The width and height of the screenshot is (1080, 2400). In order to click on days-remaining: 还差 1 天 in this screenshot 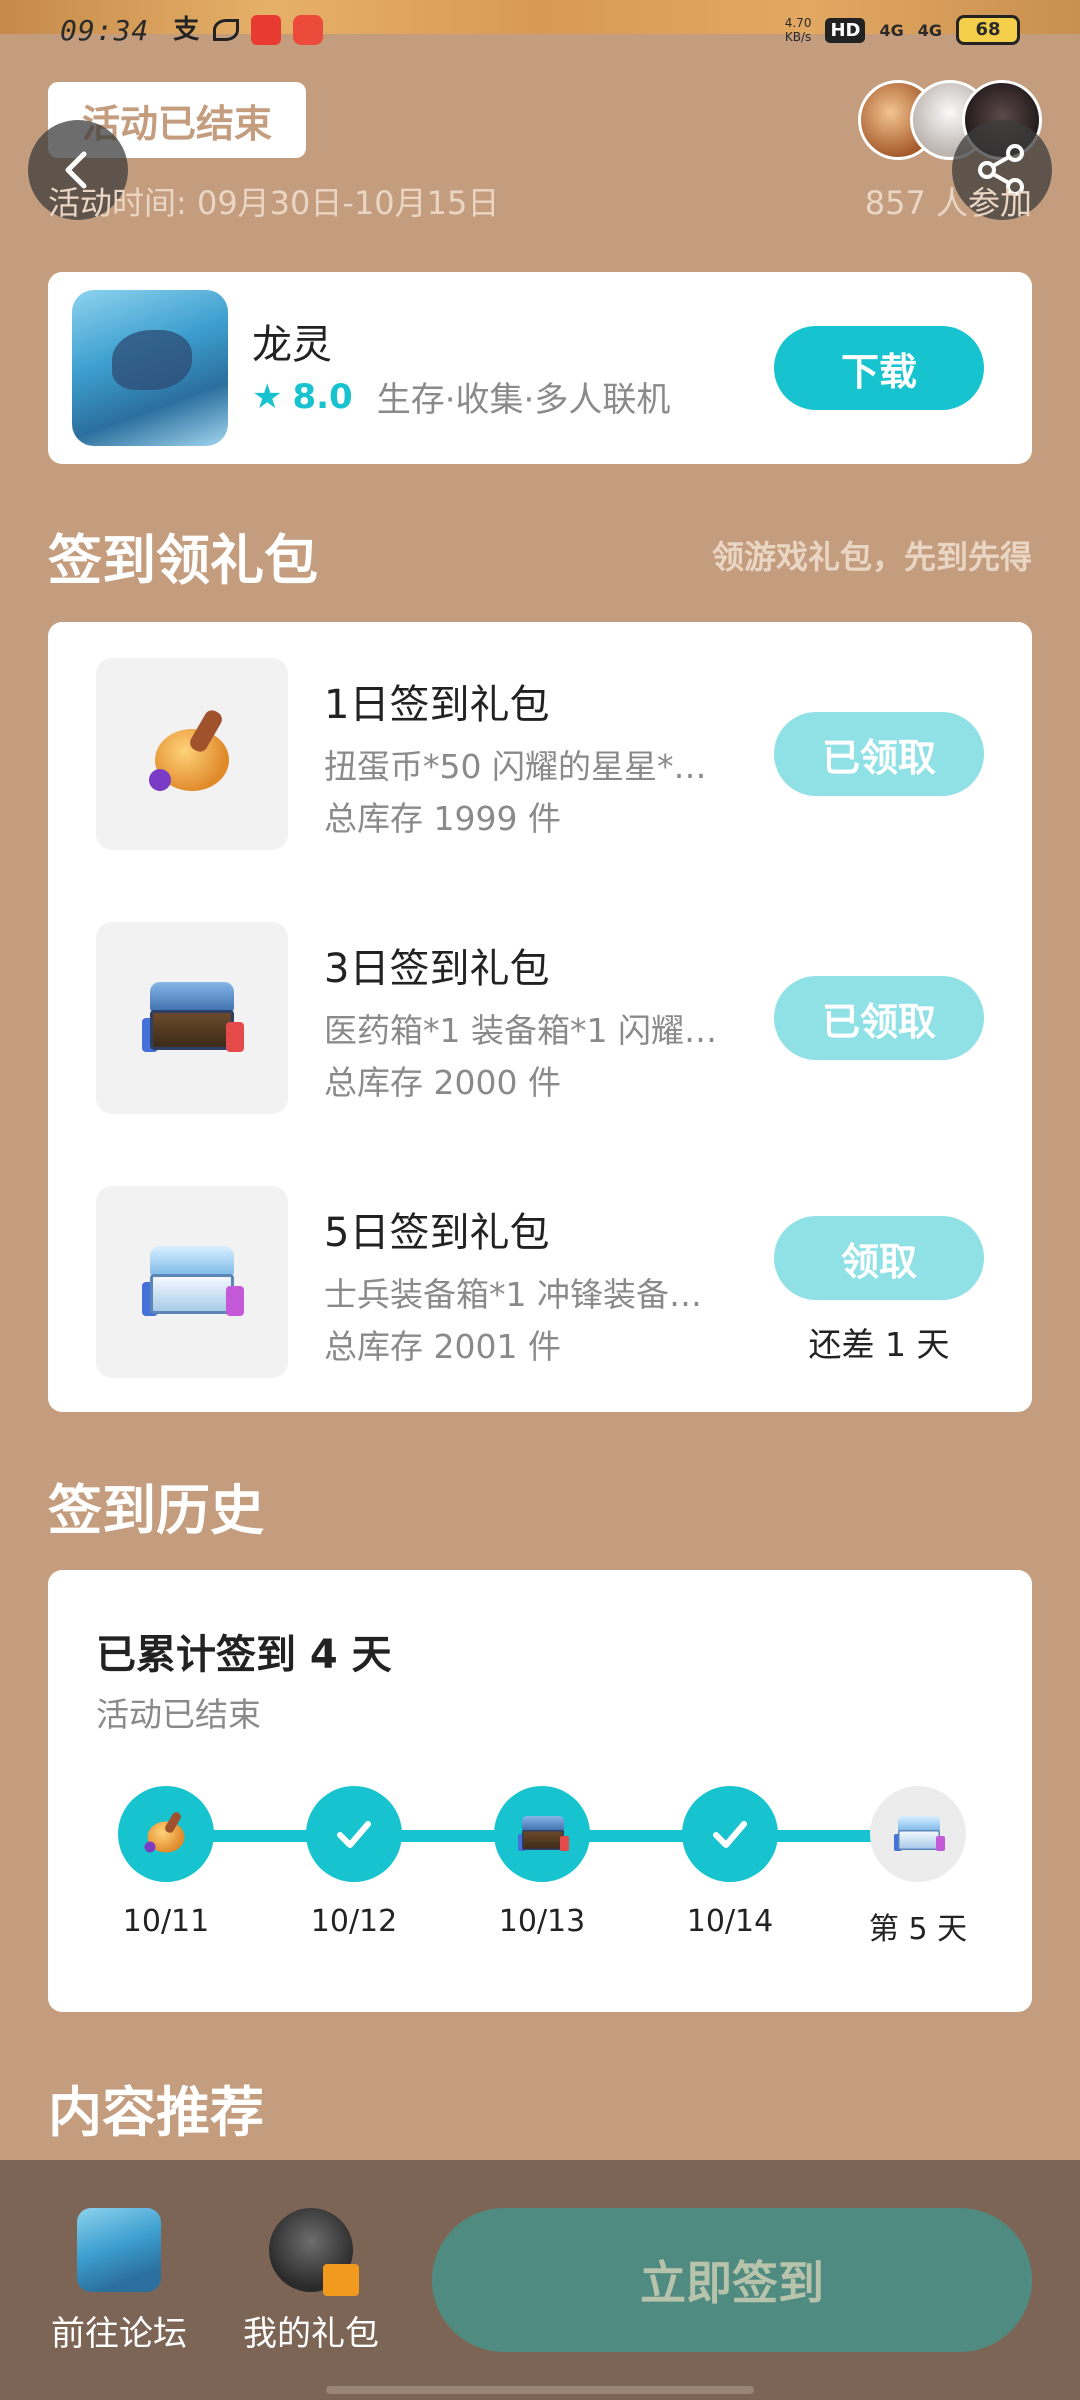, I will do `click(879, 1344)`.